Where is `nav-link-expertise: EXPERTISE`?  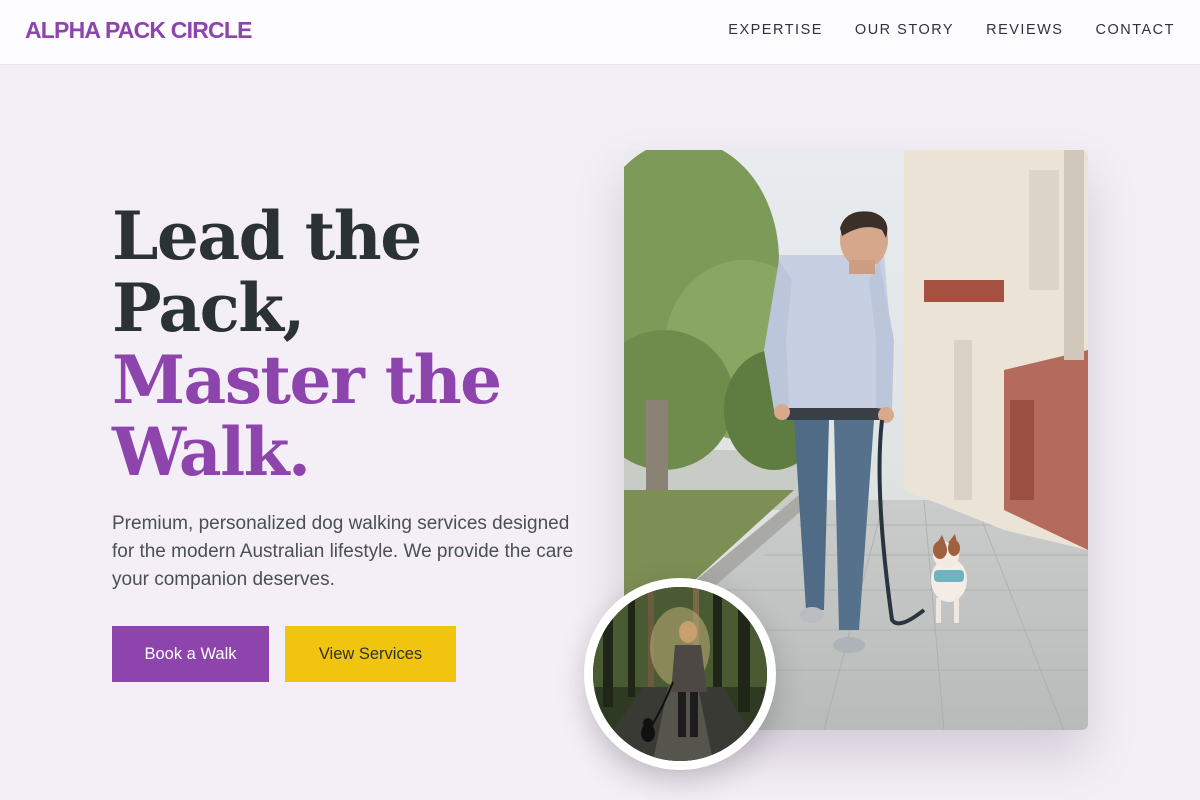 nav-link-expertise: EXPERTISE is located at coordinates (775, 30).